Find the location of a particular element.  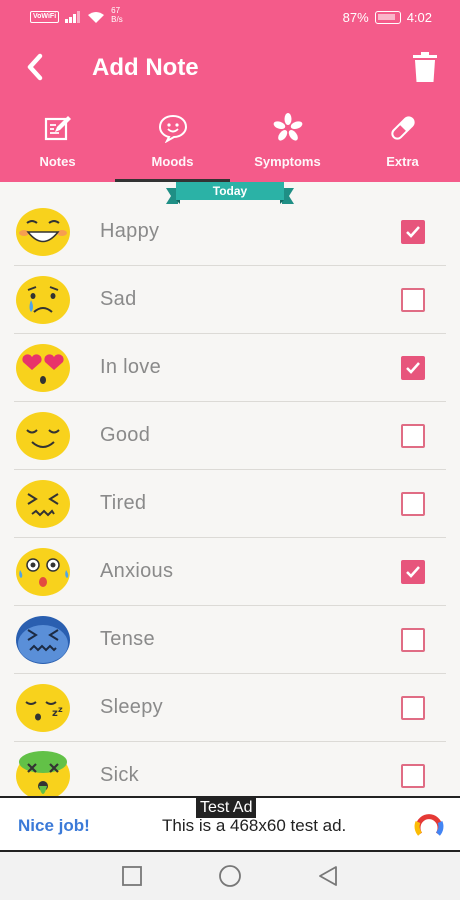

status-left: VoWiFi 67 B/s is located at coordinates (76, 15).